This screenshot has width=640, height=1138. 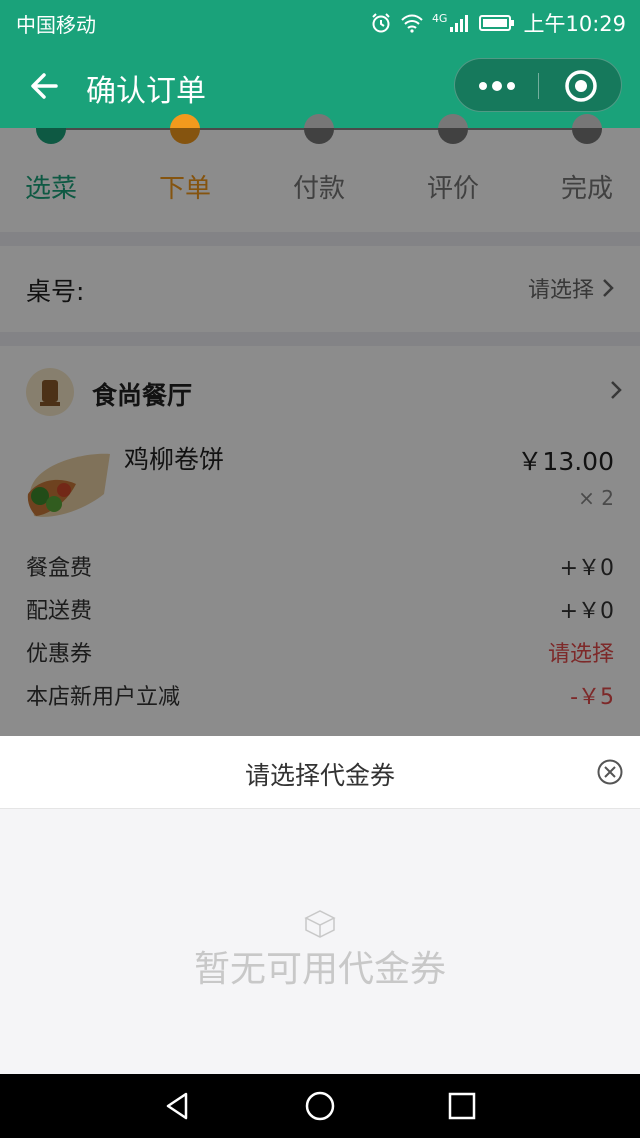 I want to click on signal-icon, so click(x=459, y=23).